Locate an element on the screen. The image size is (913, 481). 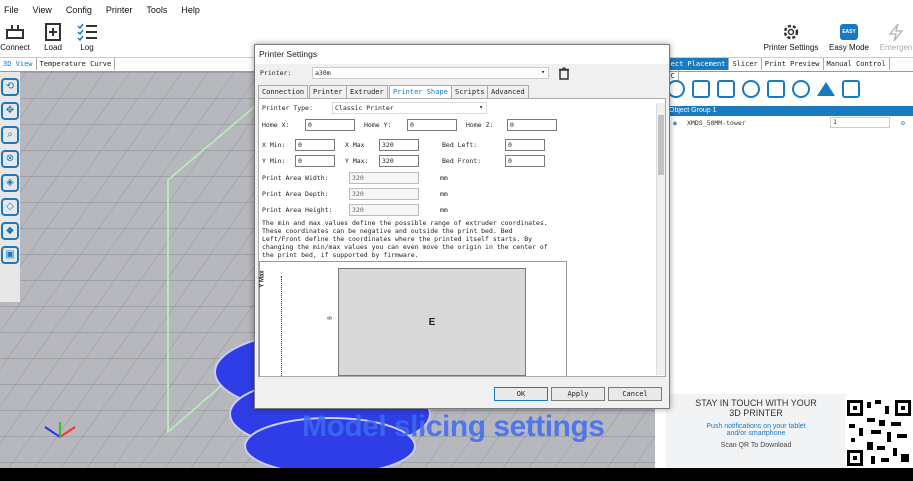
load-button: Load is located at coordinates (53, 37).